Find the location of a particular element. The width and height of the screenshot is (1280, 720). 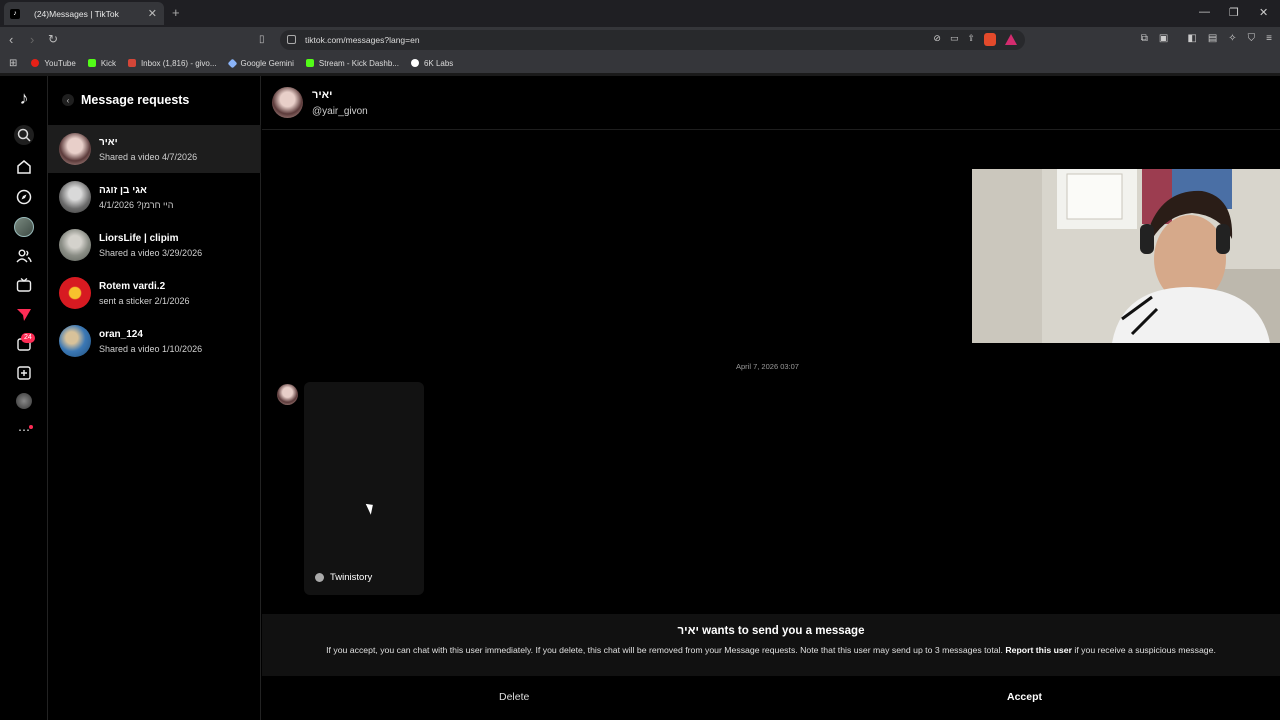

sidebar-toggle-icon: ◧ is located at coordinates (1191, 38).